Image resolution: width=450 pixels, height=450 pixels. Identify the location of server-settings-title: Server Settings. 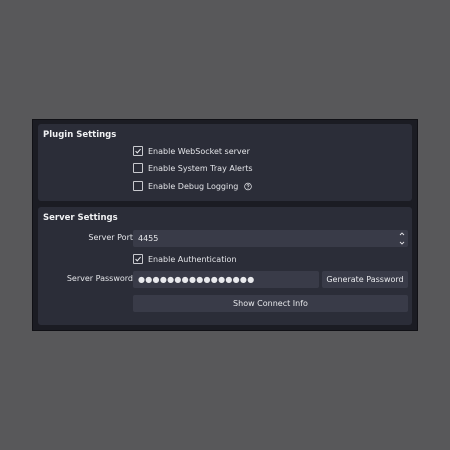
(80, 218).